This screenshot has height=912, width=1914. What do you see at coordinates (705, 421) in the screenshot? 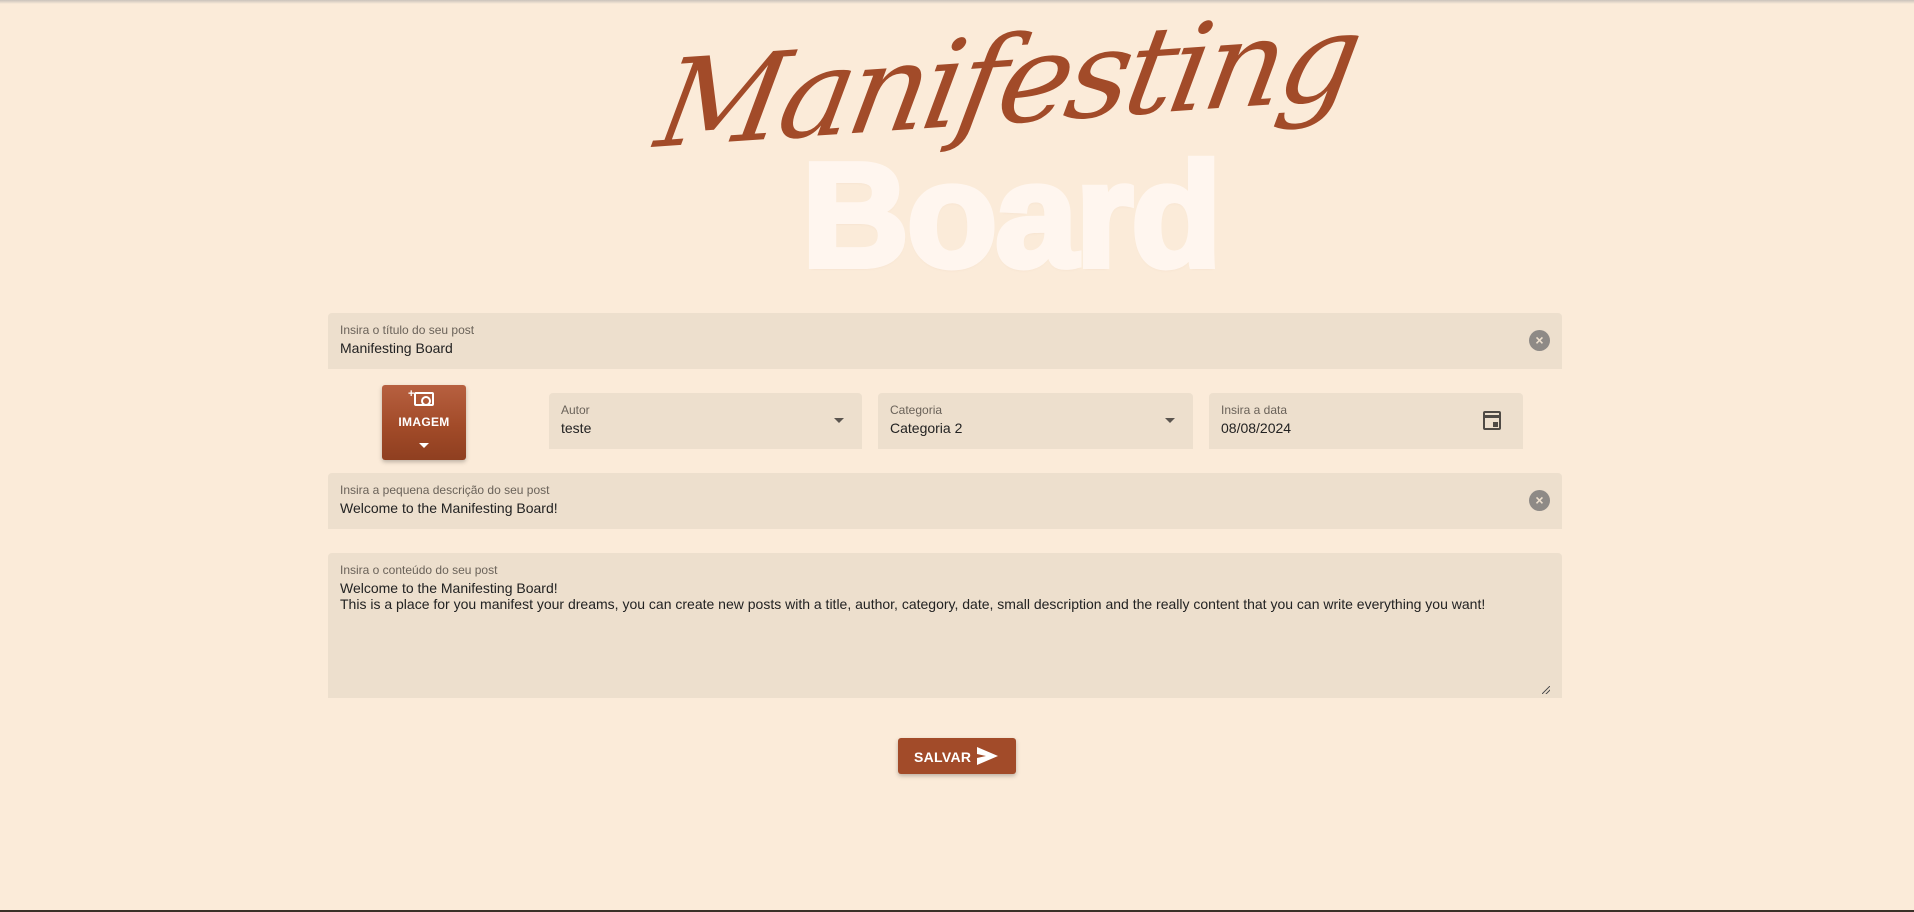
I see `author-select: Autor teste` at bounding box center [705, 421].